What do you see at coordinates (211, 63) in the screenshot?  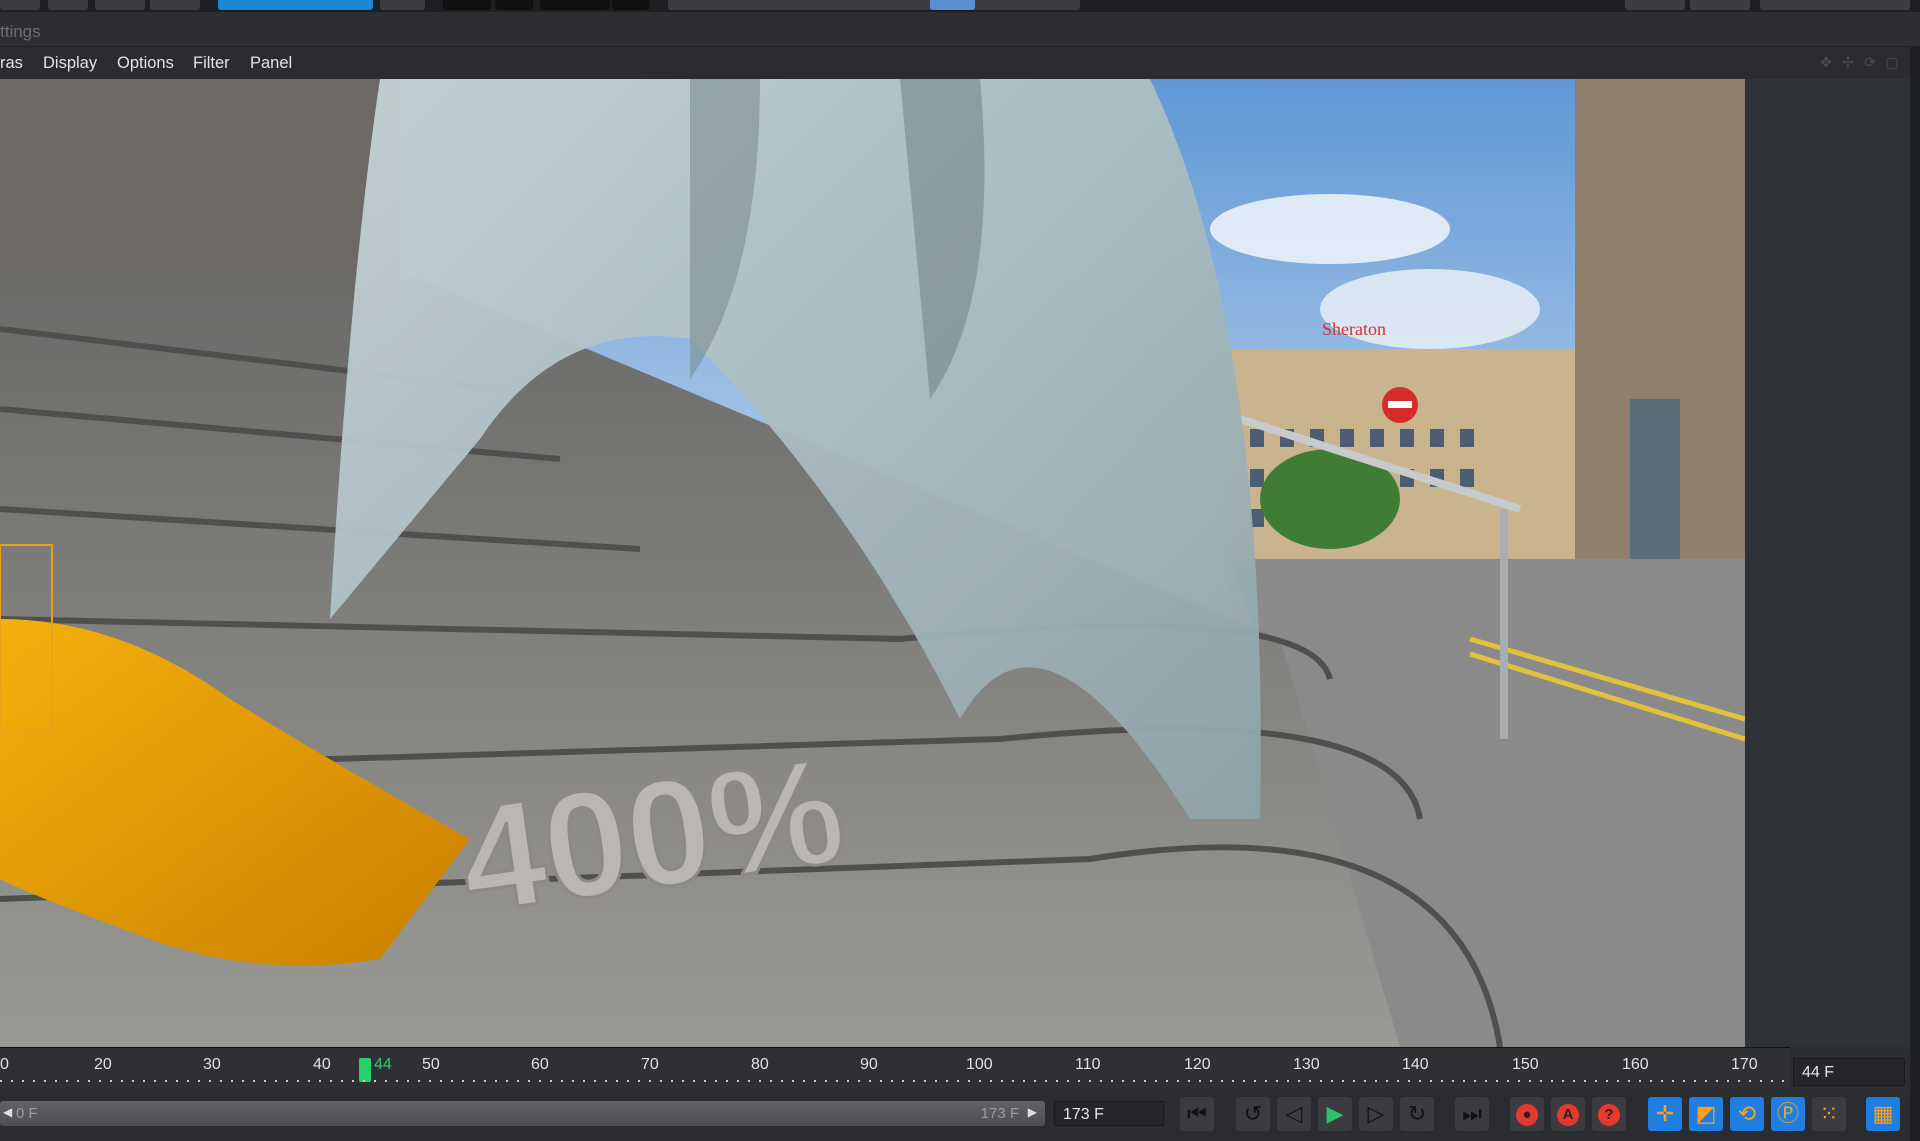 I see `menu-filter: Filter` at bounding box center [211, 63].